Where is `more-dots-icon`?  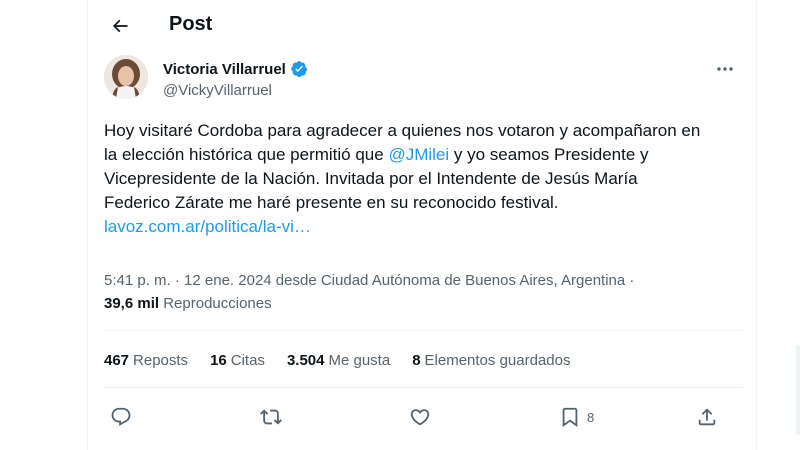 more-dots-icon is located at coordinates (725, 69).